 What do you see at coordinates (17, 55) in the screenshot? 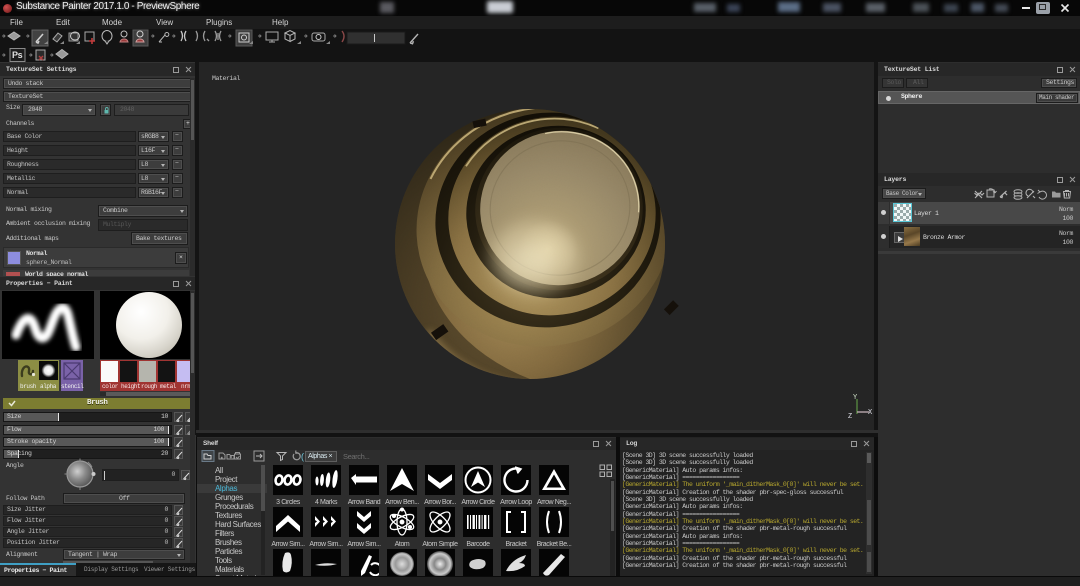
I see `svg-text: Ps` at bounding box center [17, 55].